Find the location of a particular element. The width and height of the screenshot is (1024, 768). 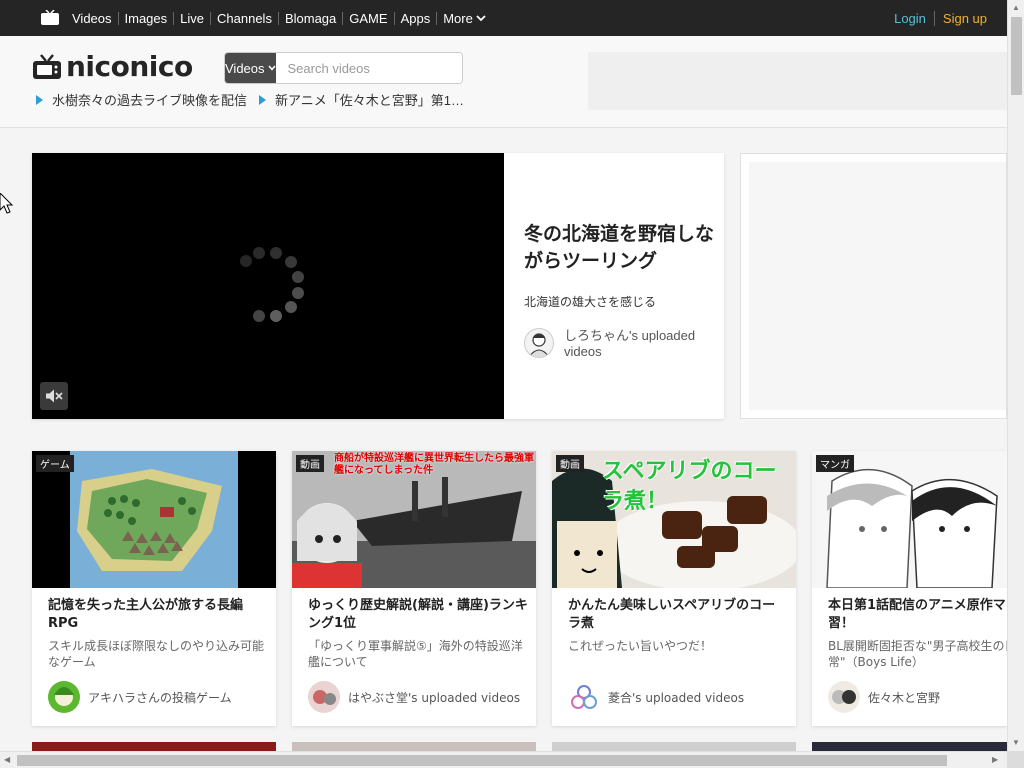

scrollbar-corner is located at coordinates (1015, 759).